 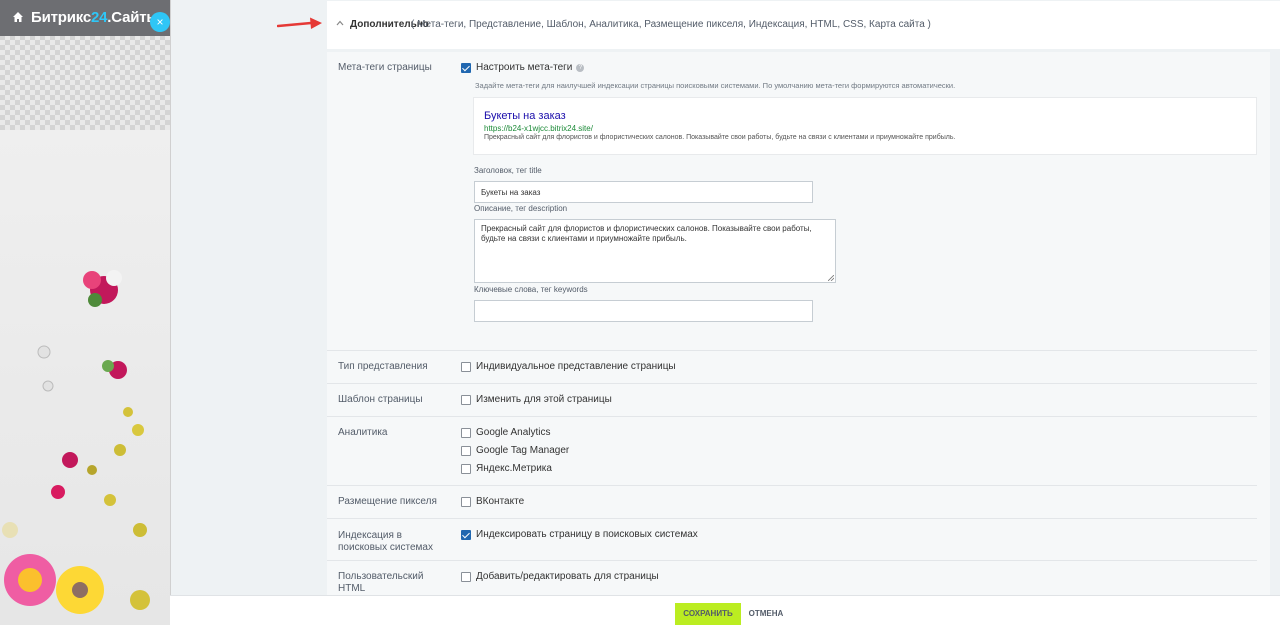 I want to click on flowers-image, so click(x=76, y=442).